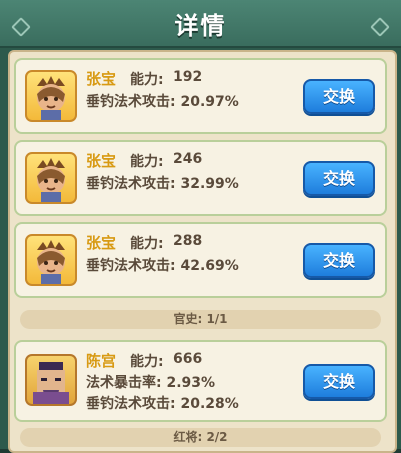 Image resolution: width=401 pixels, height=453 pixels. I want to click on ability-value: 288, so click(188, 241).